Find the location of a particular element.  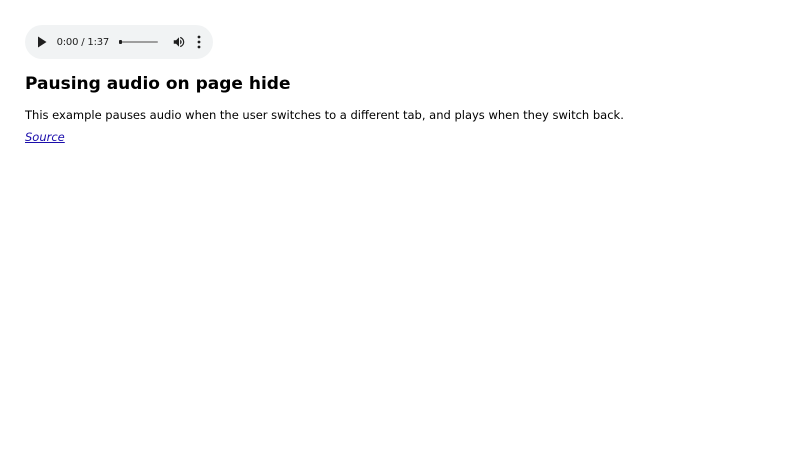

source-link: Source is located at coordinates (45, 137).